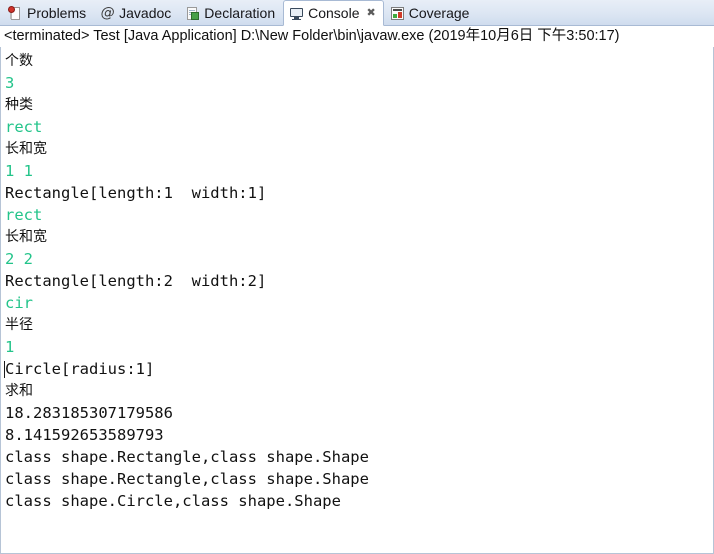 The height and width of the screenshot is (554, 714). I want to click on javadoc-icon: @, so click(107, 12).